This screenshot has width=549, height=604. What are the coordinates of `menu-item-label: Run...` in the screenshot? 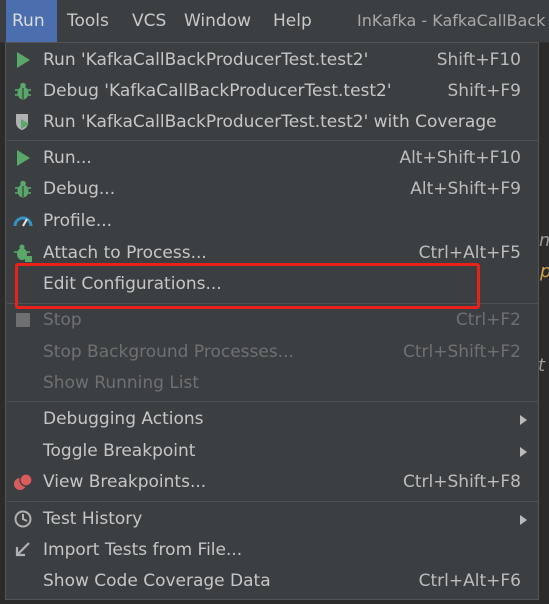 It's located at (67, 158).